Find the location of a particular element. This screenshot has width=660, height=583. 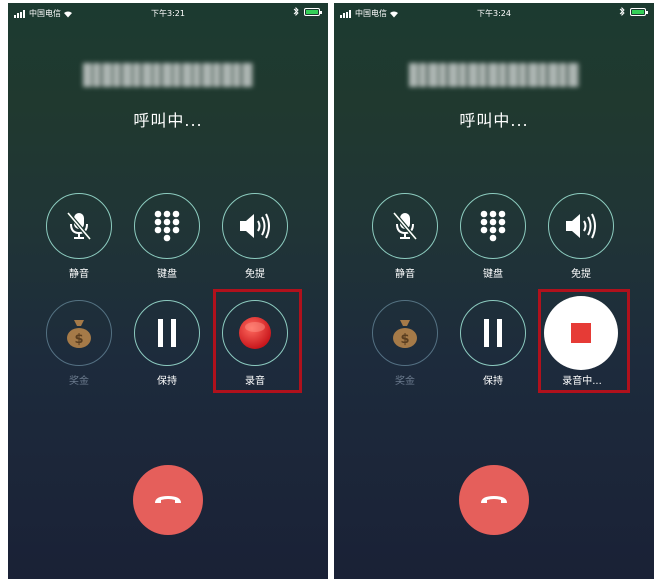

status-bar: 中国电信 下午3:24 is located at coordinates (494, 13).